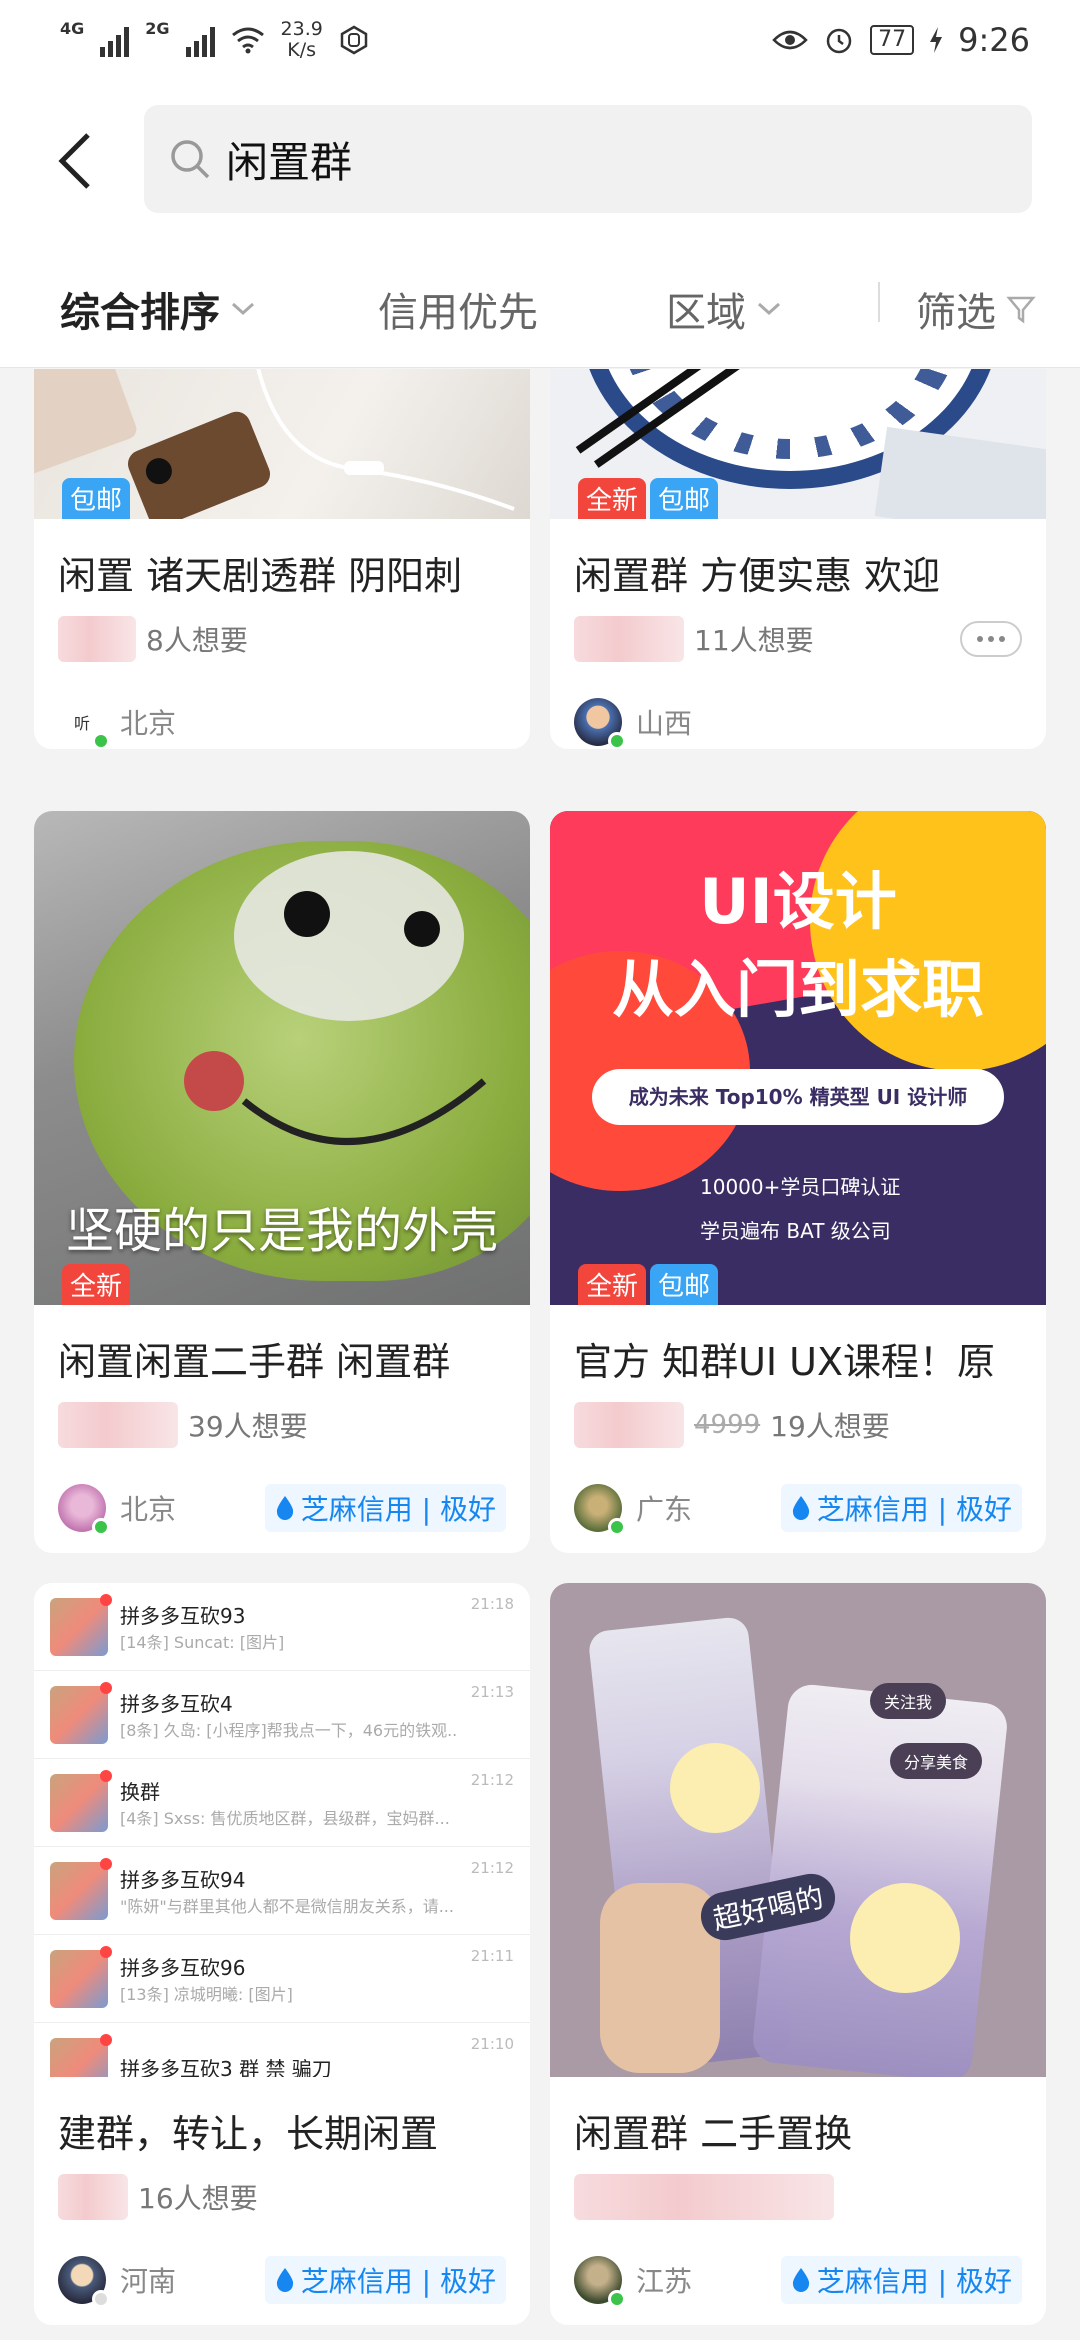 The image size is (1080, 2340). What do you see at coordinates (798, 639) in the screenshot?
I see `want-row: 11人想要` at bounding box center [798, 639].